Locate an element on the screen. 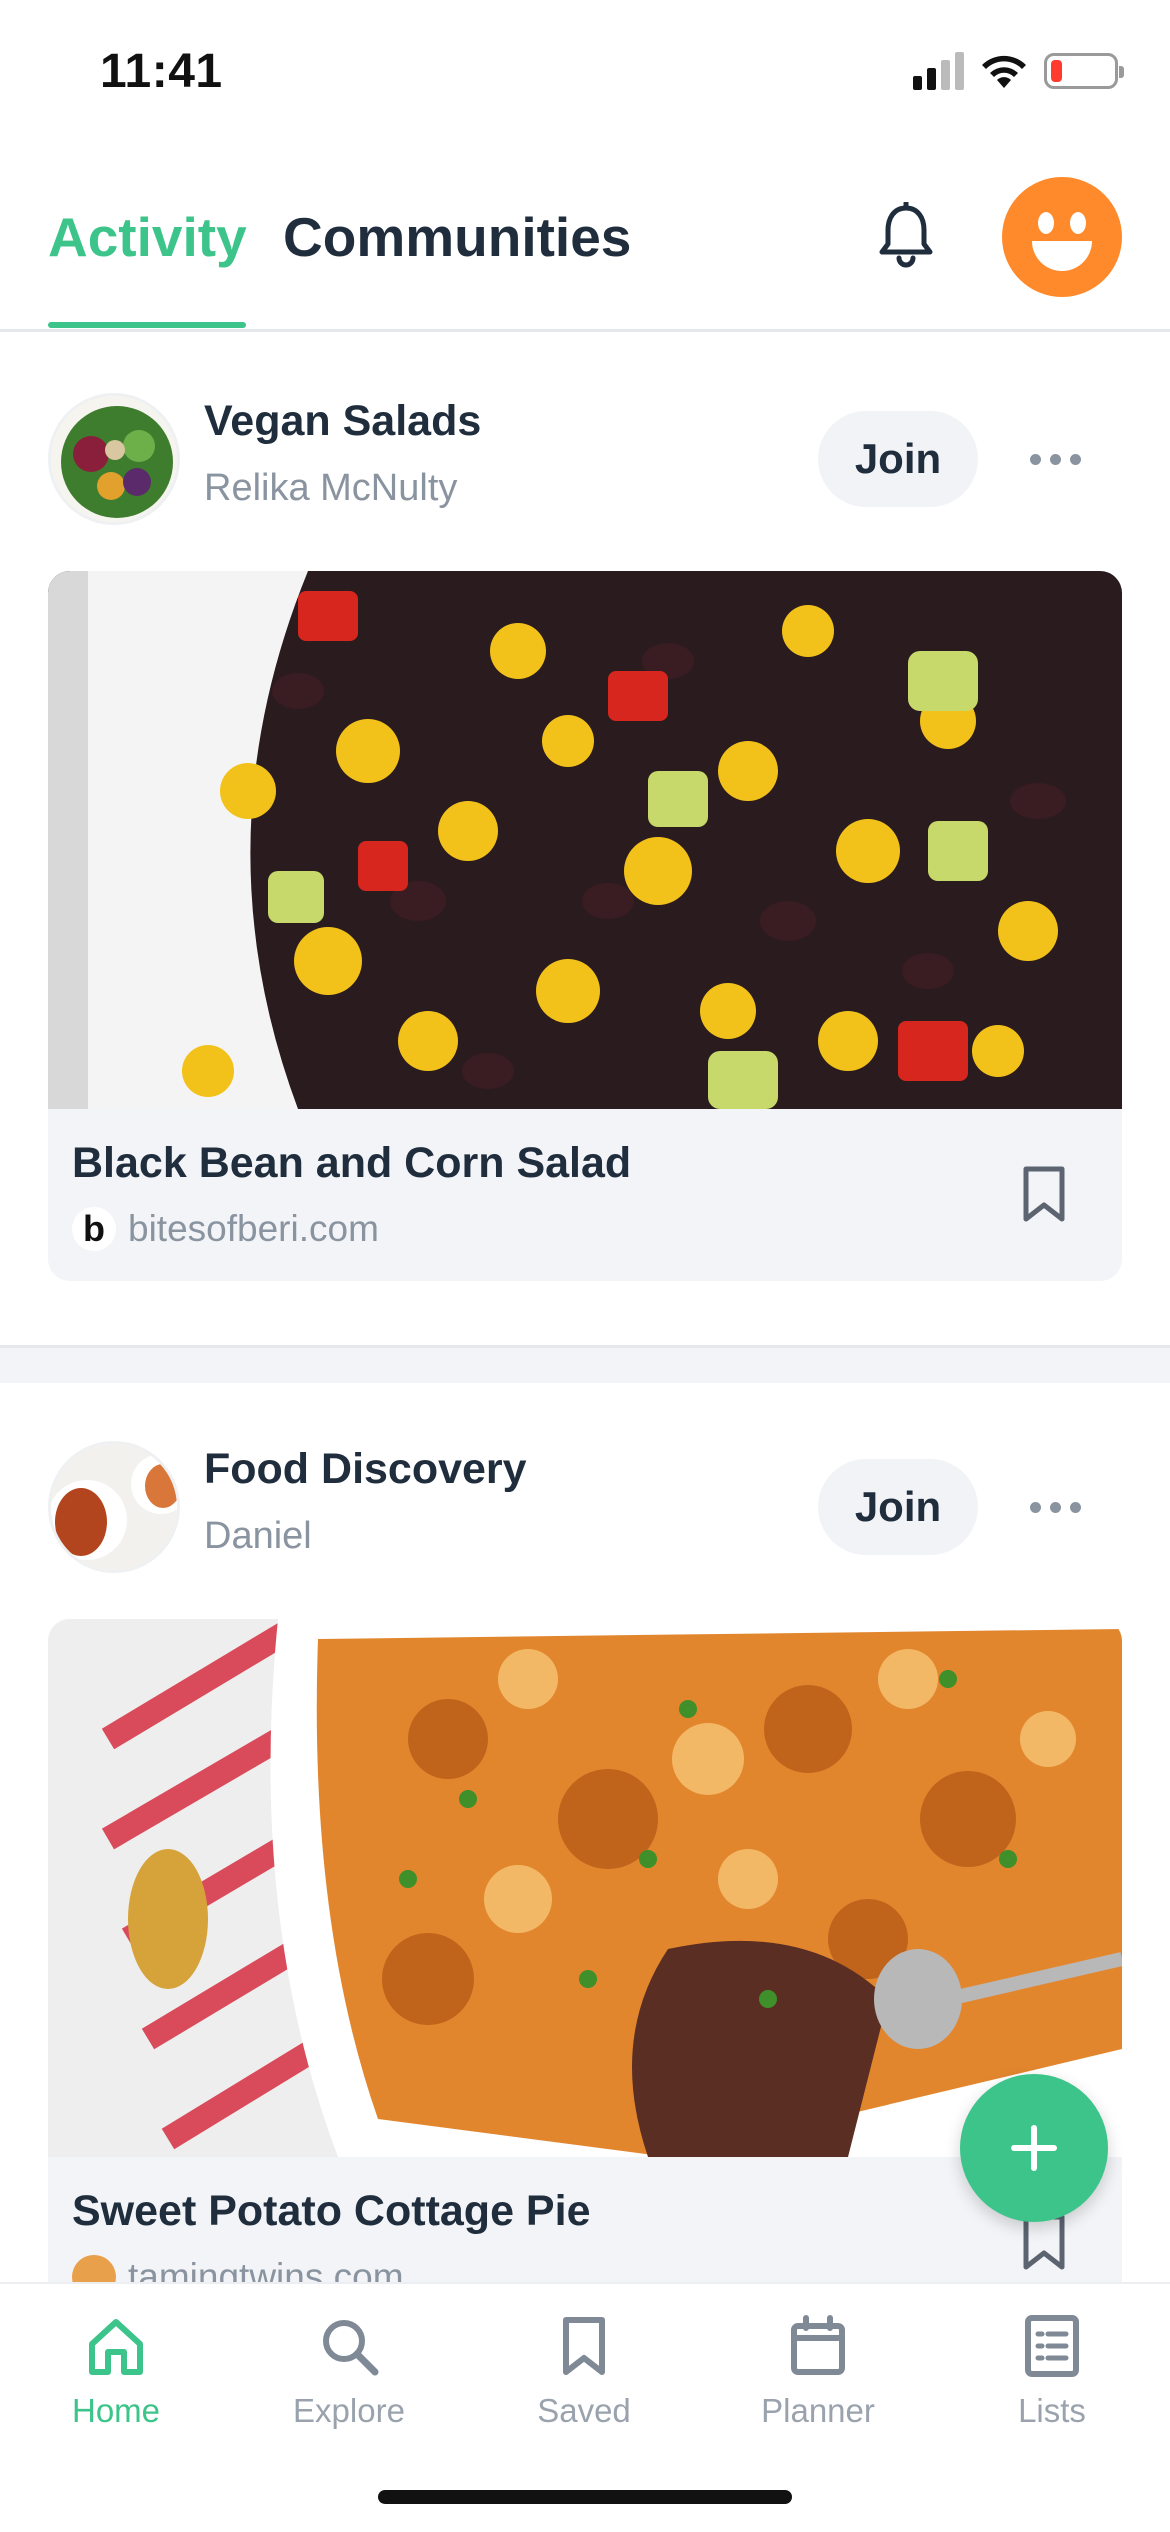 The image size is (1170, 2532). recipe-title: Sweet Potato Cottage Pie is located at coordinates (331, 2211).